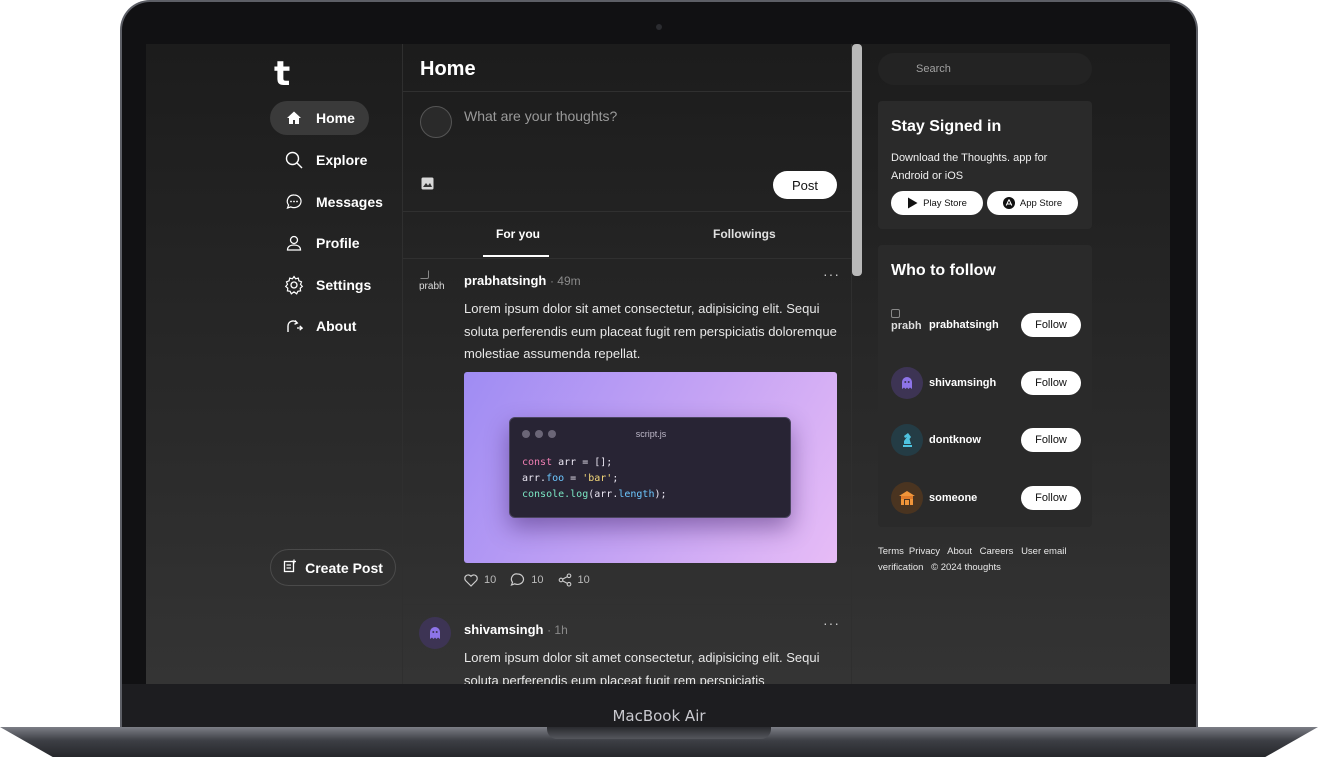 The height and width of the screenshot is (757, 1318). I want to click on post-author: shivamsingh · 1h, so click(516, 629).